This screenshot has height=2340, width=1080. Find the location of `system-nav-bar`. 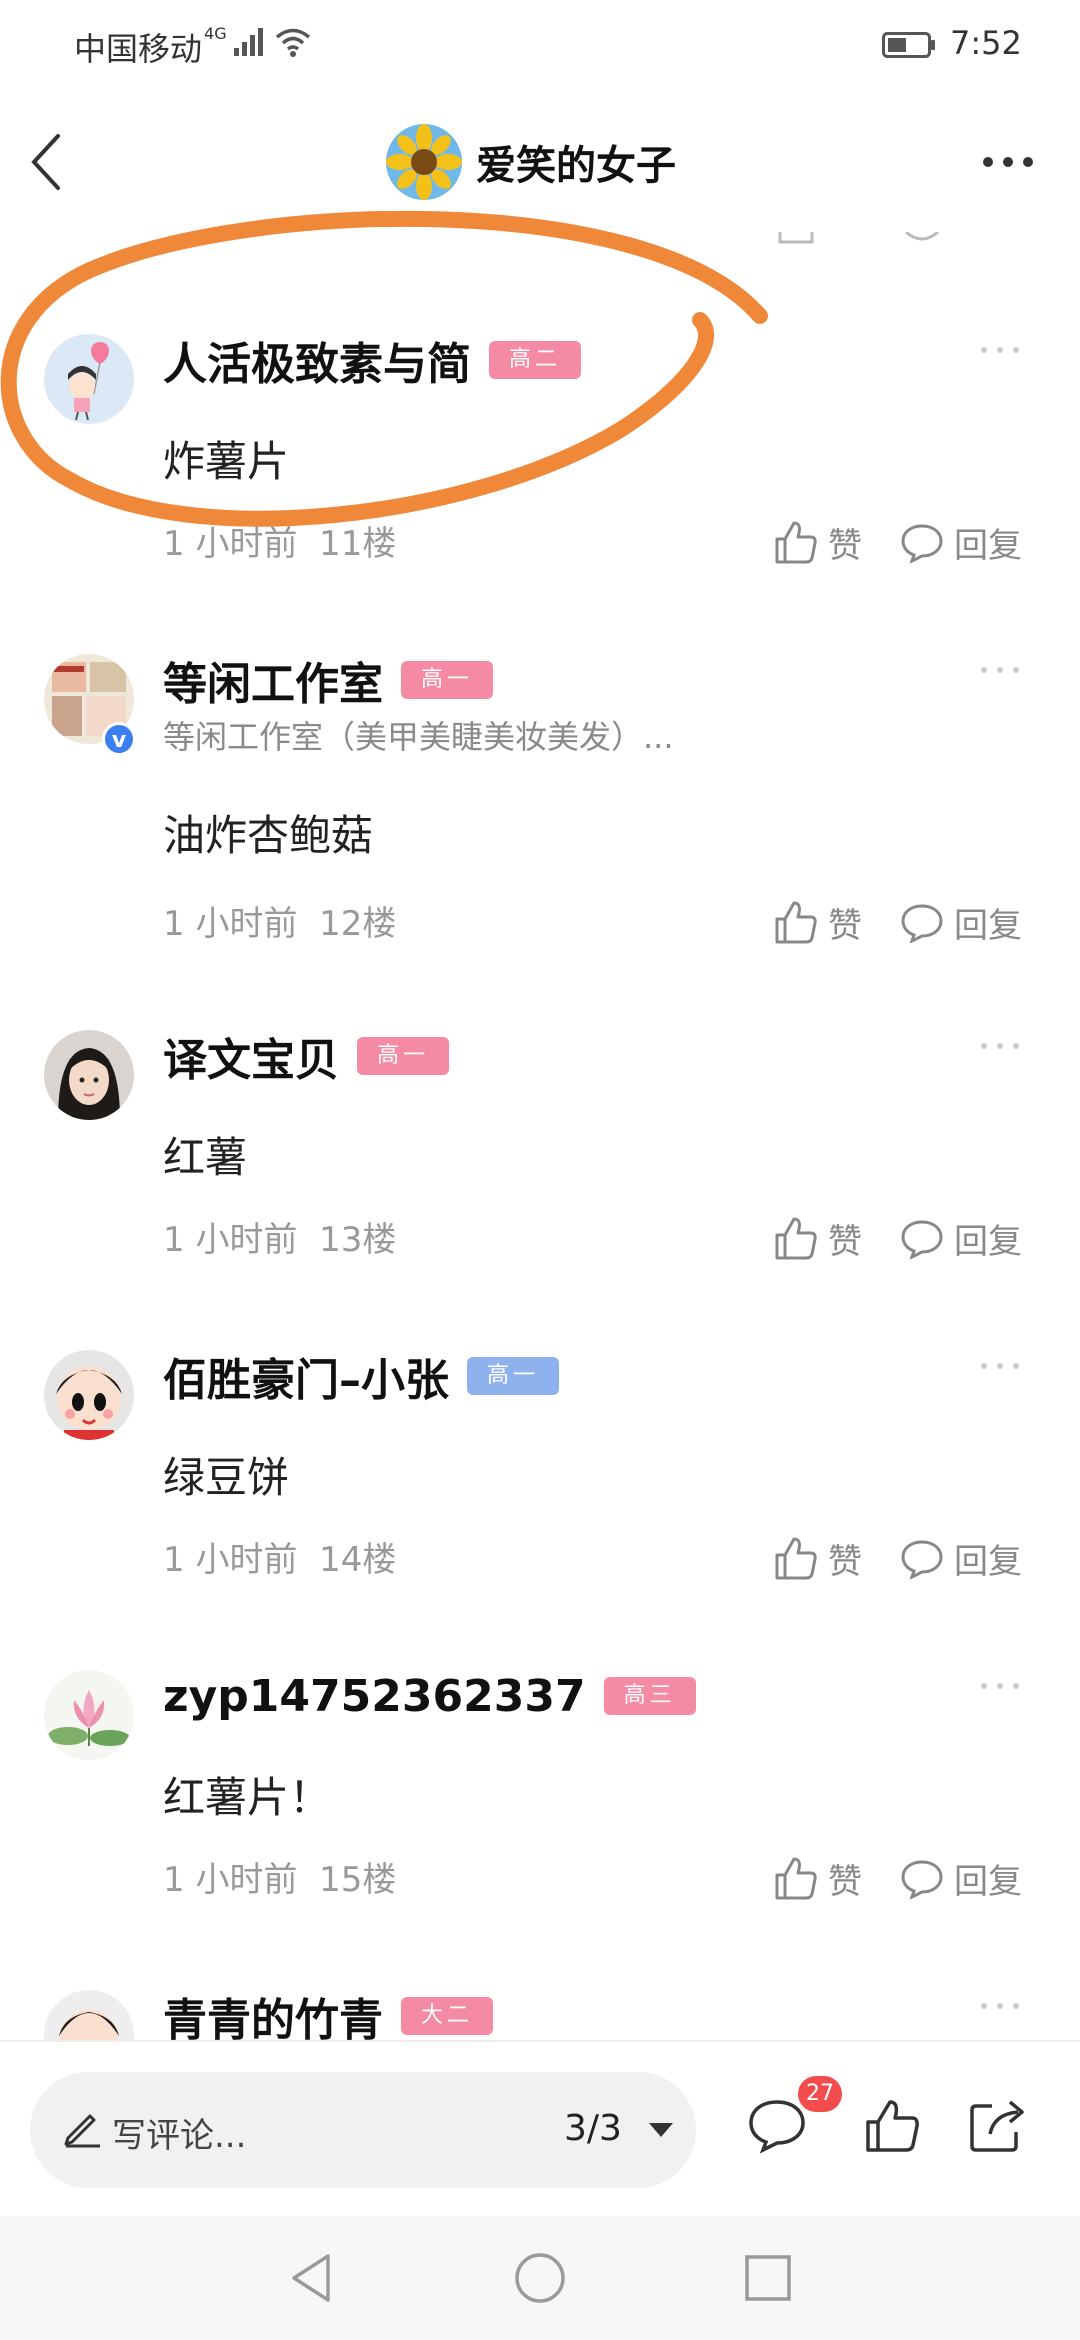

system-nav-bar is located at coordinates (540, 2278).